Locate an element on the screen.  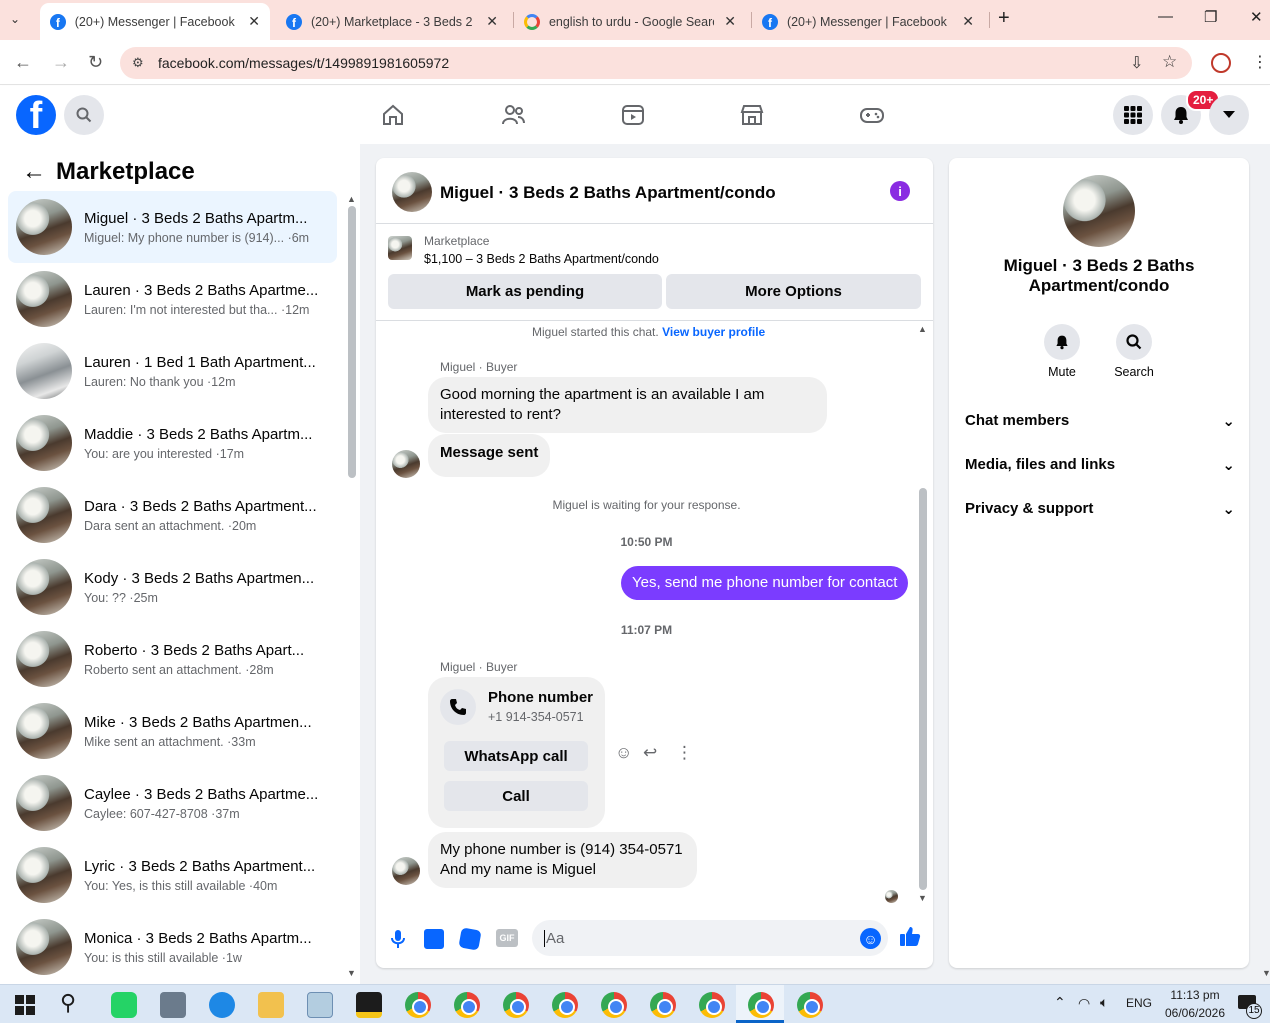
react-icon: ☺ is located at coordinates (623, 753).